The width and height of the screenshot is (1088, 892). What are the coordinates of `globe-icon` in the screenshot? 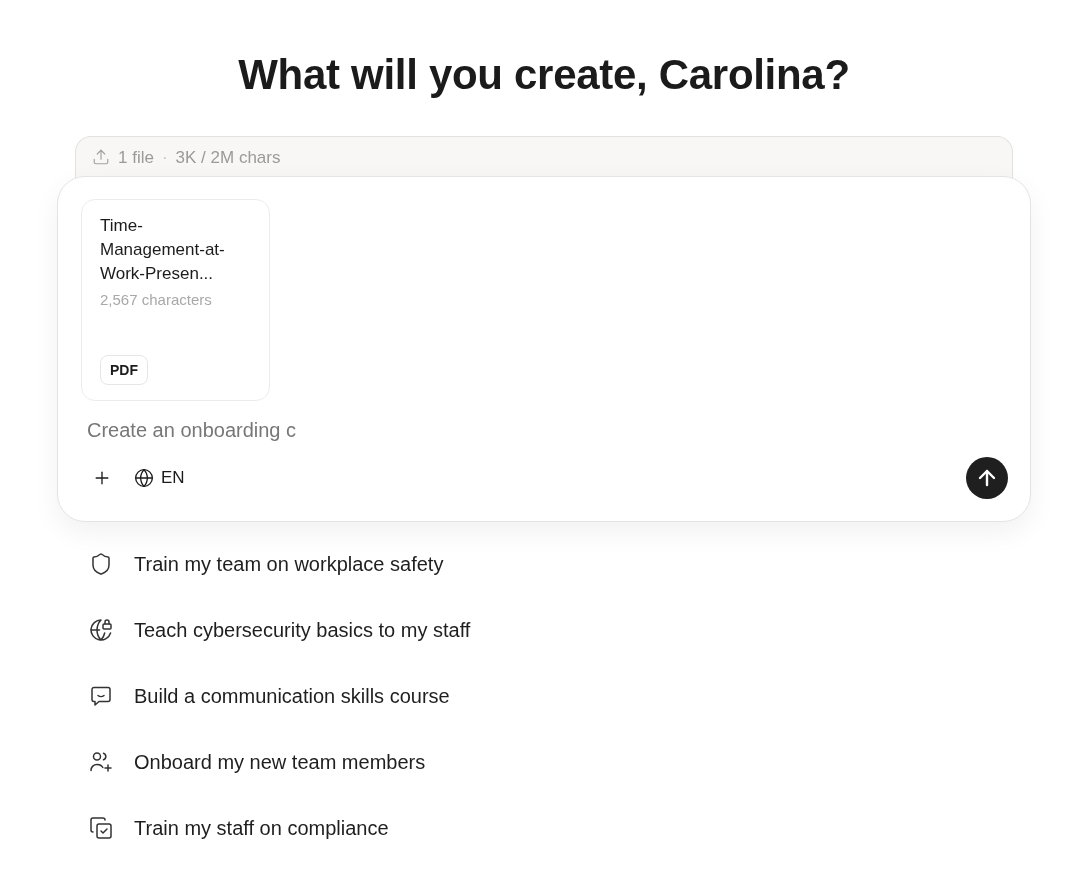 It's located at (144, 478).